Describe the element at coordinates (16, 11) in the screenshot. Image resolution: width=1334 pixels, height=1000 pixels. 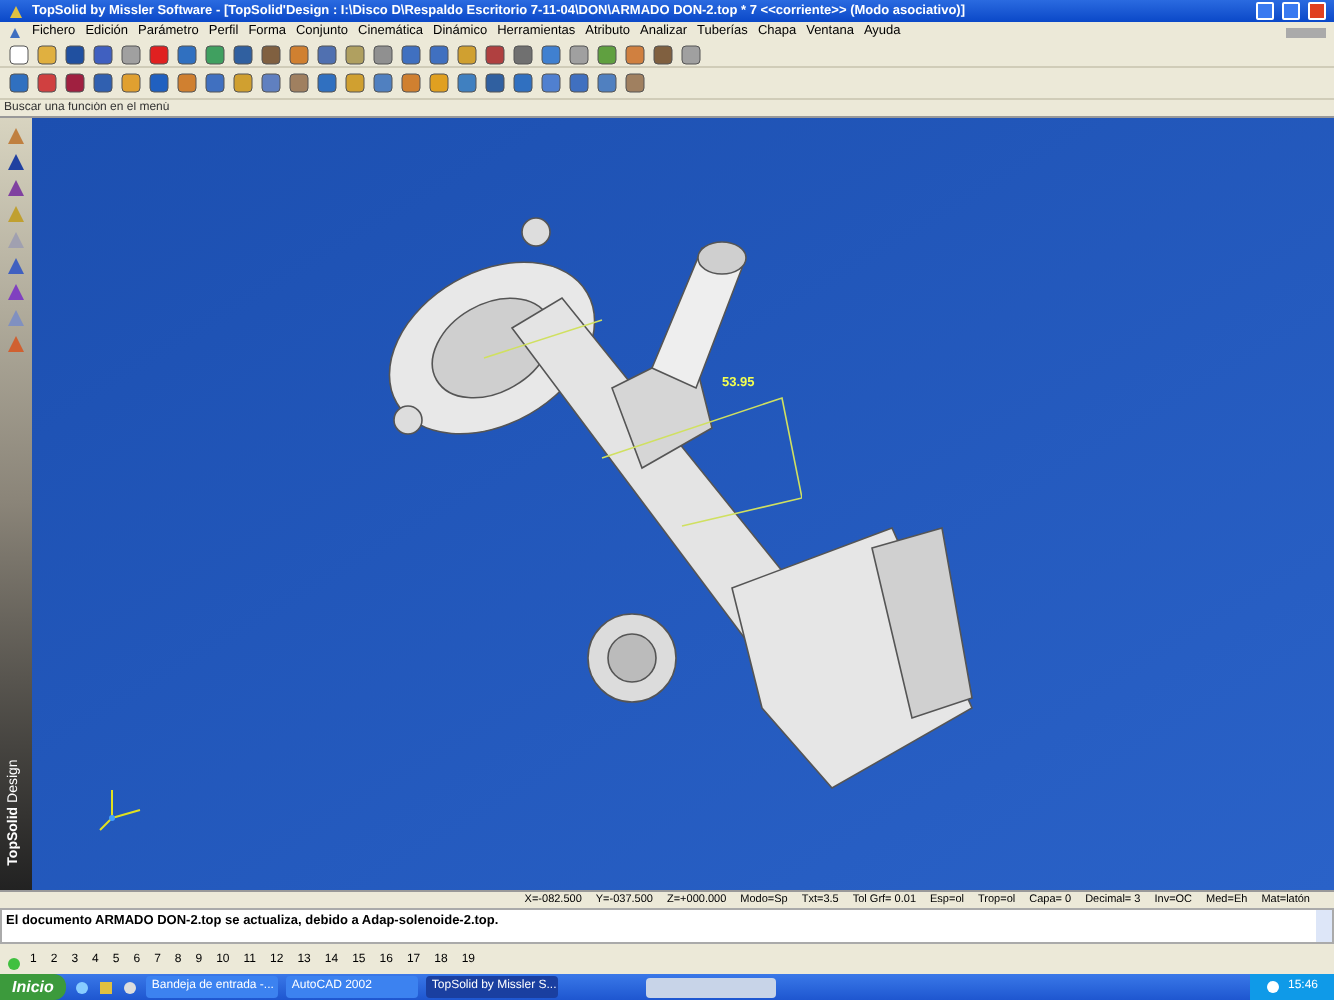
I see `app-icon` at that location.